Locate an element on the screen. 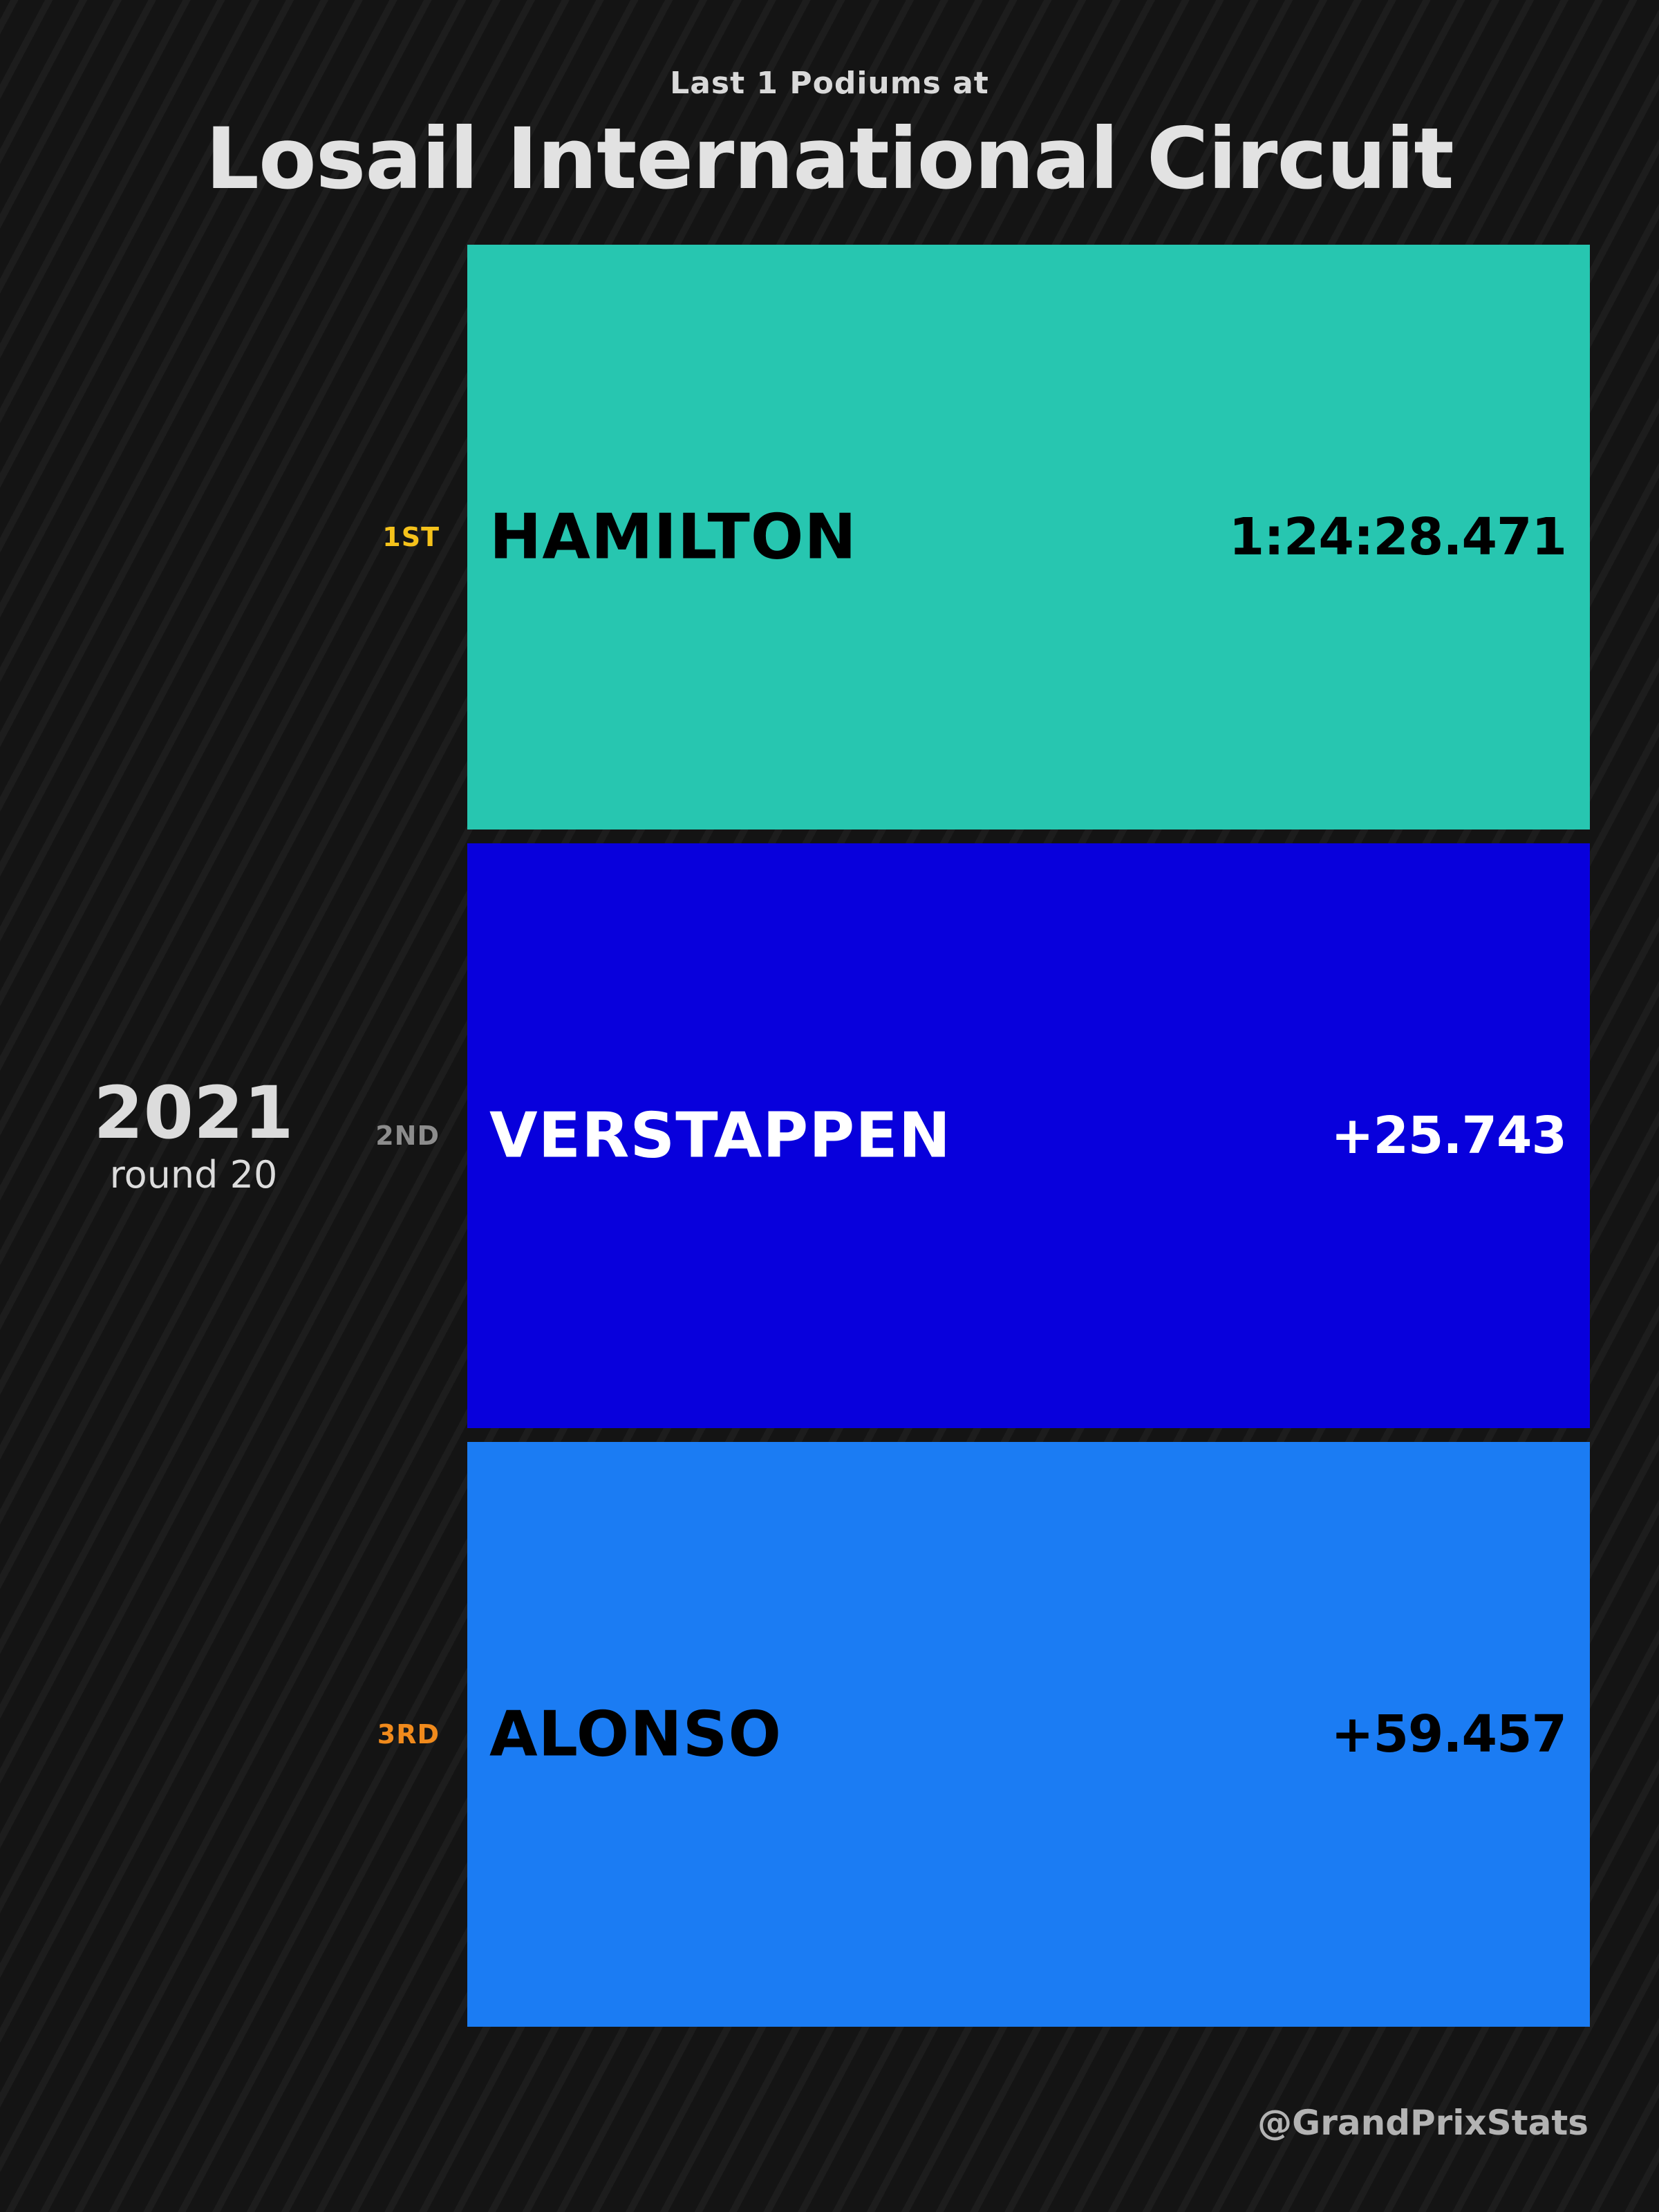 The height and width of the screenshot is (2212, 1659). chart-title: Losail International Circuit is located at coordinates (829, 159).